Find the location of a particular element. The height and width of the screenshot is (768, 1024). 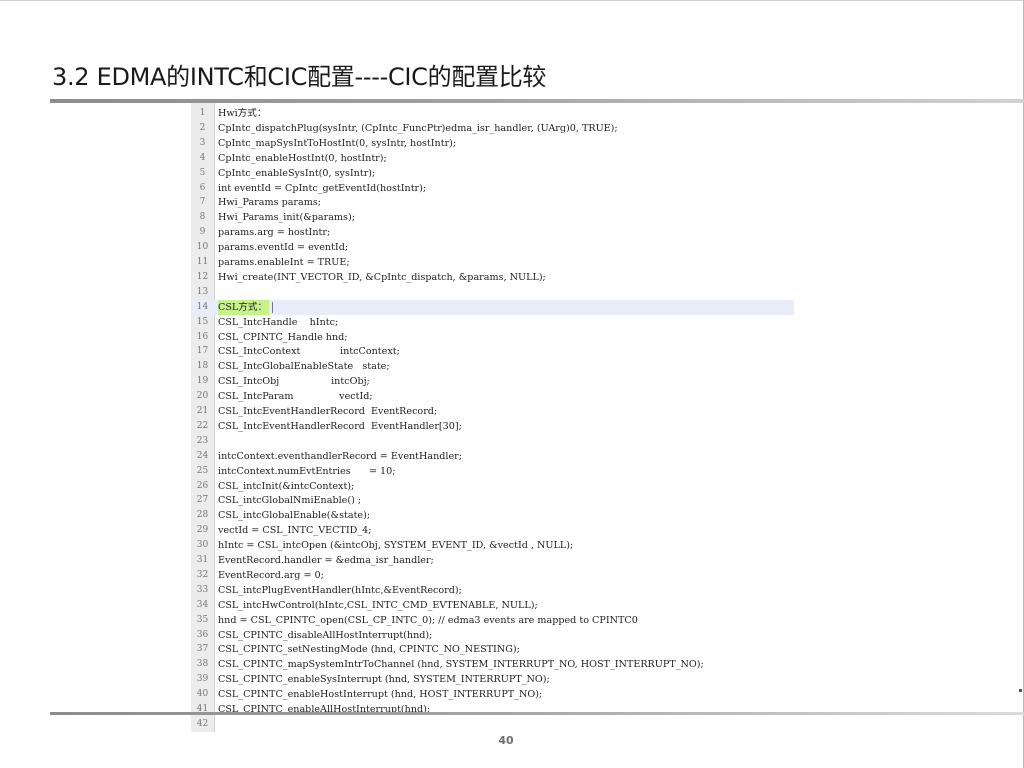

line-number: 26 is located at coordinates (202, 485).